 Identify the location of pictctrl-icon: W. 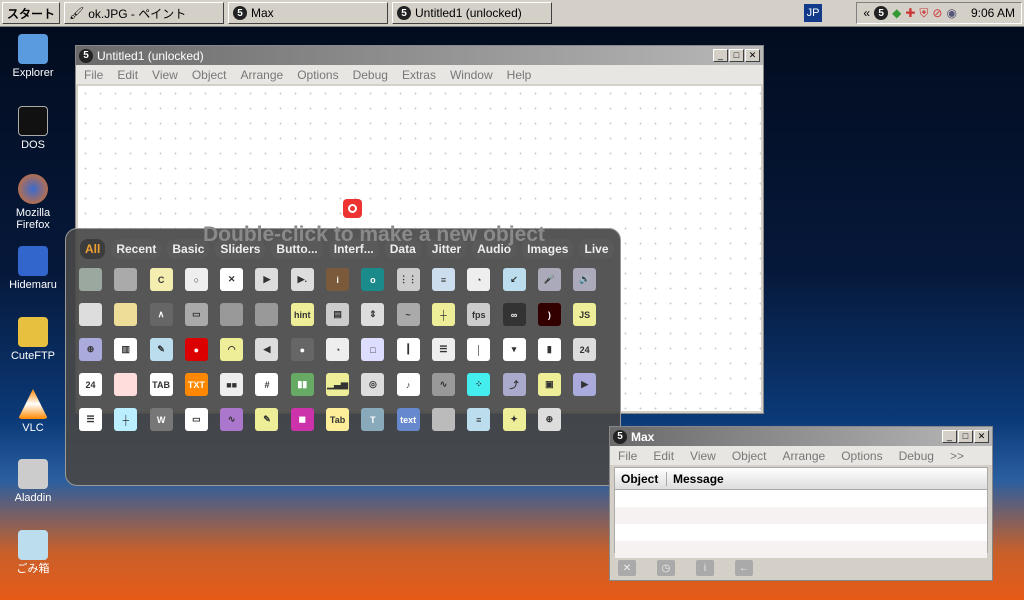
(161, 419).